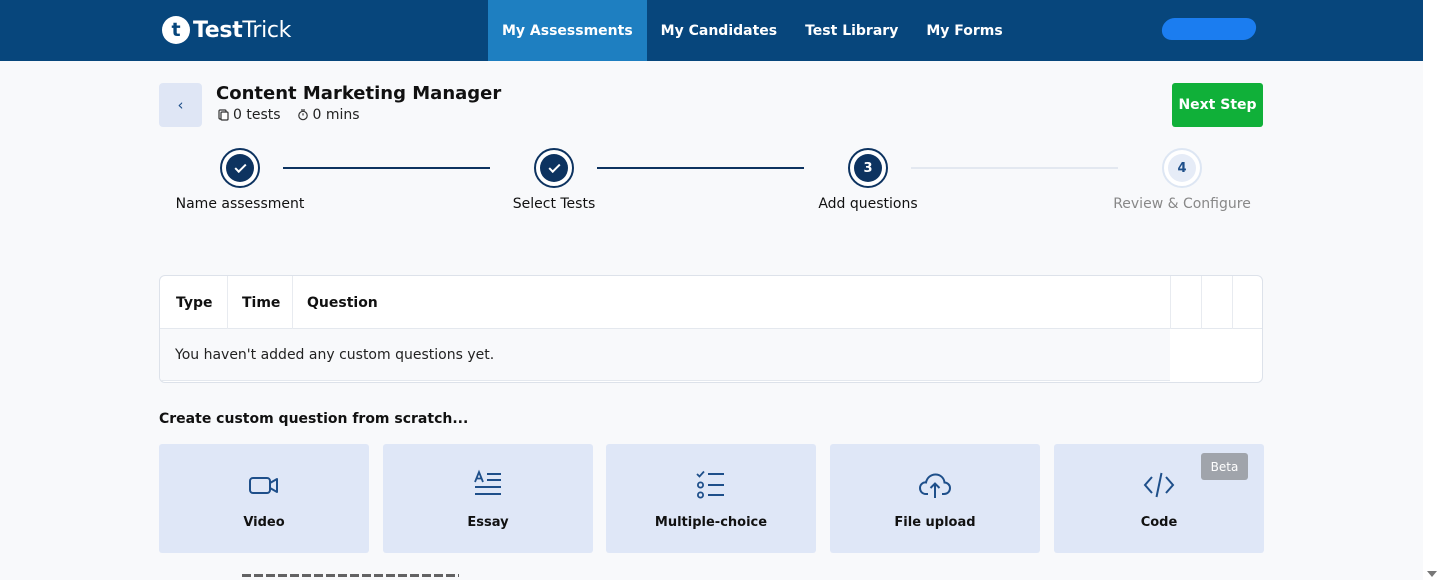  What do you see at coordinates (336, 115) in the screenshot?
I see `duration: 0 mins` at bounding box center [336, 115].